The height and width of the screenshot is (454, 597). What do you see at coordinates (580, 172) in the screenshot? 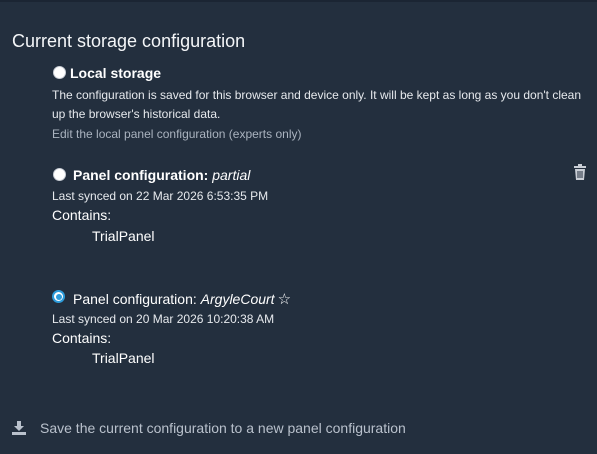
I see `trash-icon` at bounding box center [580, 172].